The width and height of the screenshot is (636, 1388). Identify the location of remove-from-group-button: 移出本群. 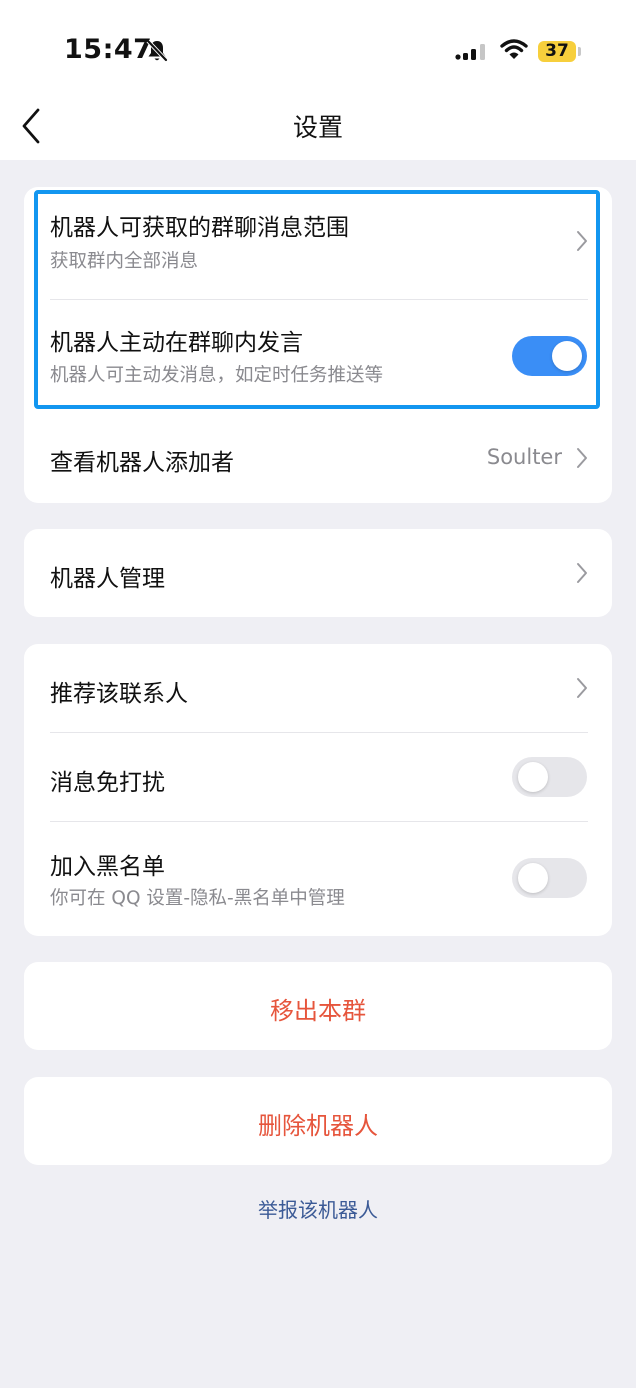
(318, 1006).